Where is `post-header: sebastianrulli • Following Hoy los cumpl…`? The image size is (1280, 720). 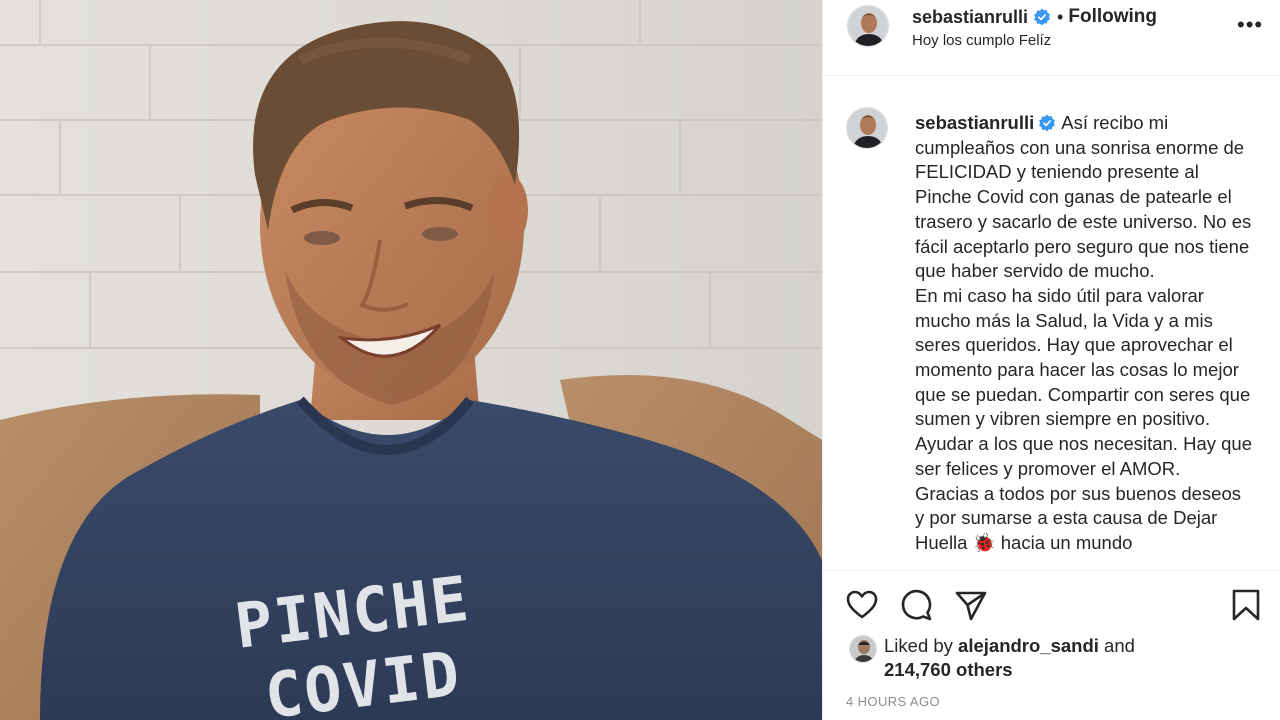
post-header: sebastianrulli • Following Hoy los cumpl… is located at coordinates (1051, 38).